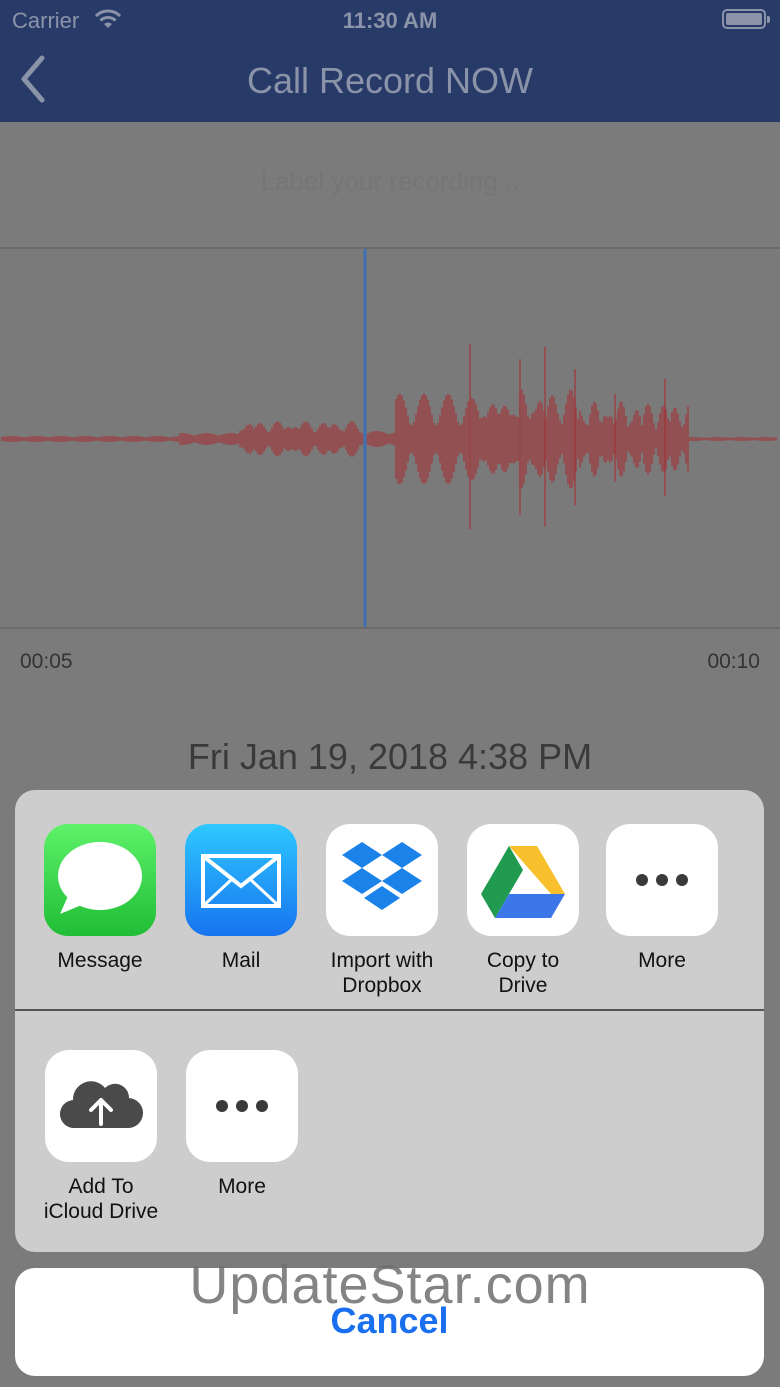  Describe the element at coordinates (241, 880) in the screenshot. I see `mail-icon` at that location.